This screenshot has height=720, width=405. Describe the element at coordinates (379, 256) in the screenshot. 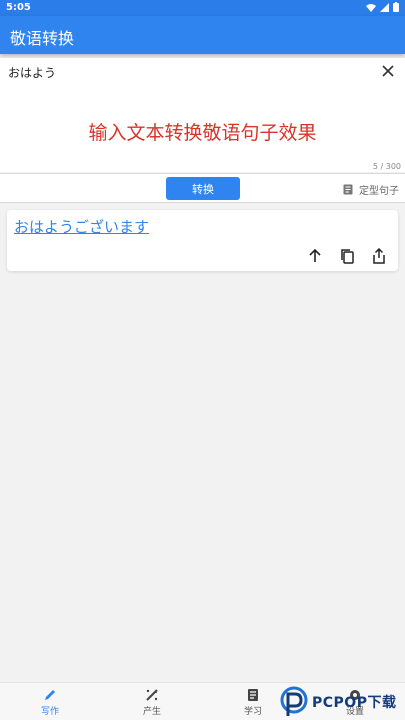

I see `share-icon` at that location.